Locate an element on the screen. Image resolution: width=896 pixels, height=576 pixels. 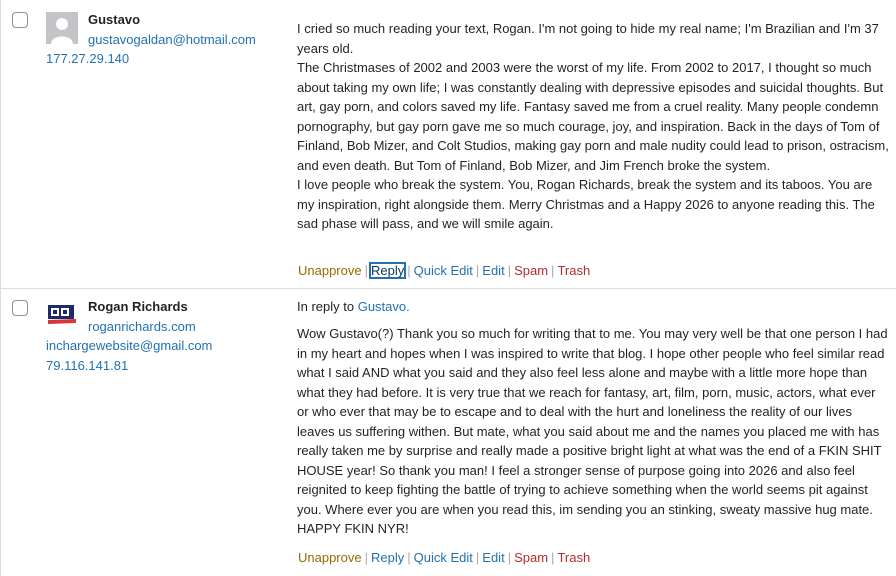
in-reply-prefix: In reply to is located at coordinates (326, 306).